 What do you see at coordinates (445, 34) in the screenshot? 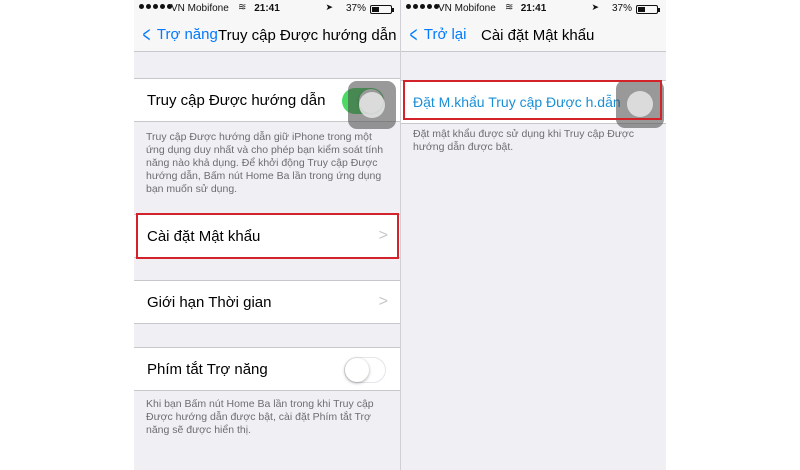
I see `back-button-label: Trở lại` at bounding box center [445, 34].